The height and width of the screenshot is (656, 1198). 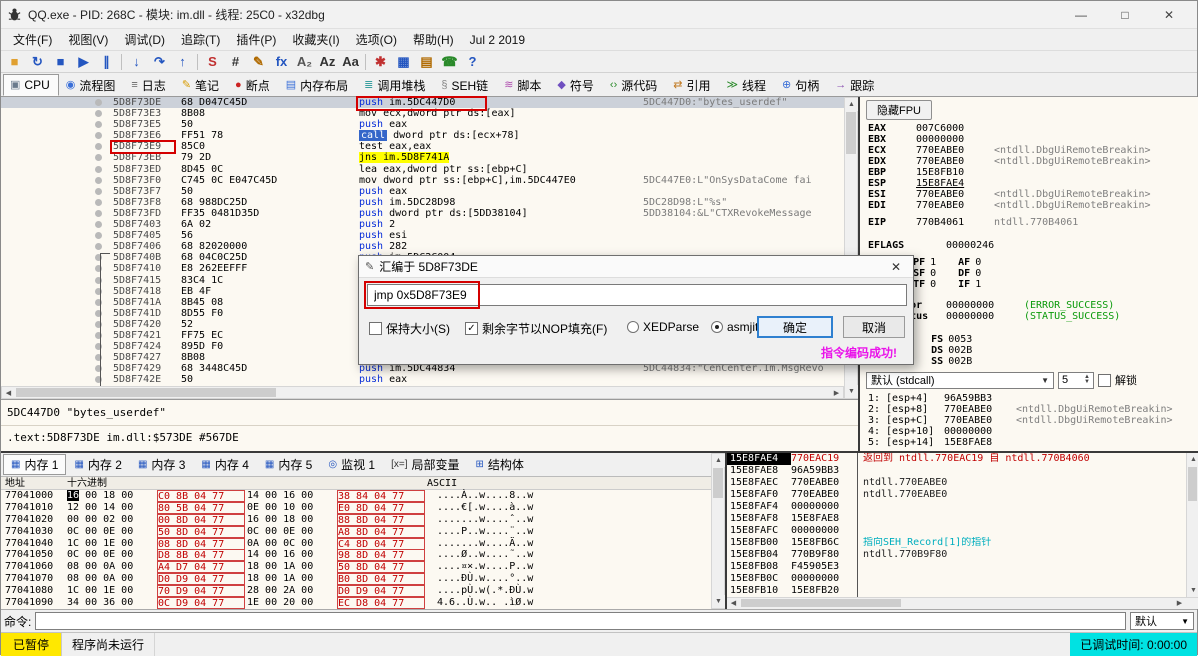 I want to click on argument-row: 4: [esp+10] 00000000, so click(x=1031, y=431).